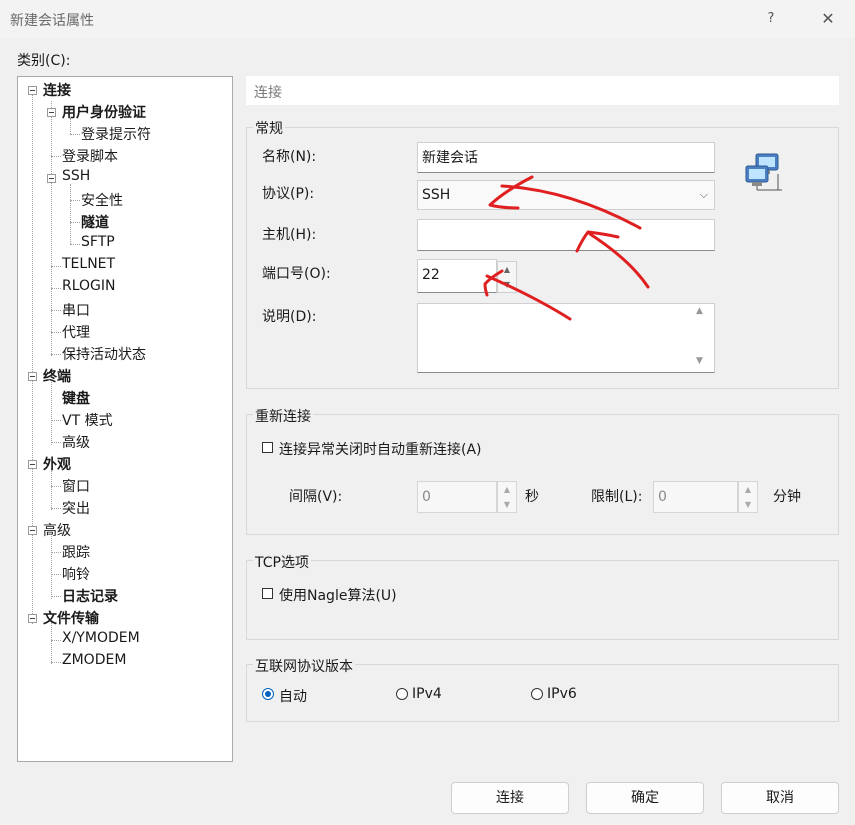  What do you see at coordinates (57, 464) in the screenshot?
I see `tree-item-appearance: 外观` at bounding box center [57, 464].